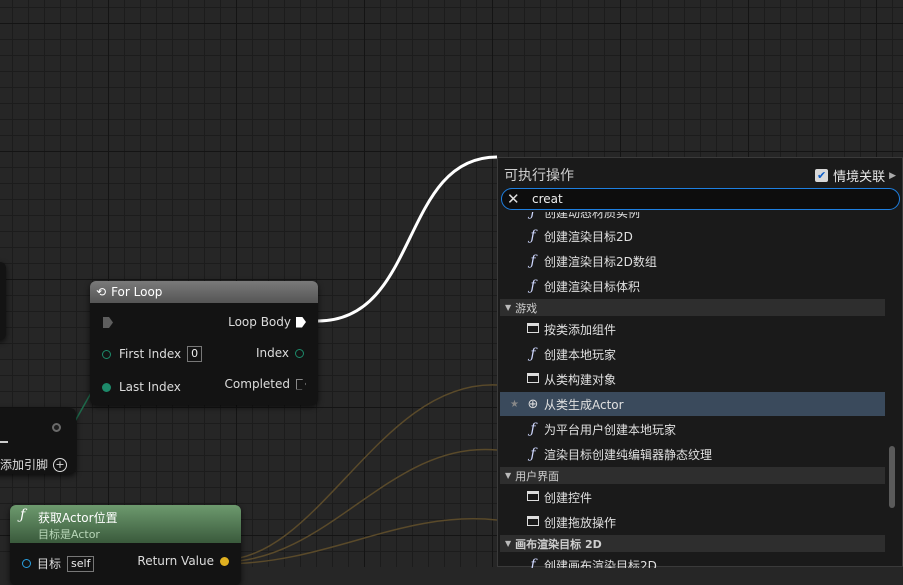 The width and height of the screenshot is (903, 585). I want to click on get-actor-subtitle: 目标是Actor, so click(69, 534).